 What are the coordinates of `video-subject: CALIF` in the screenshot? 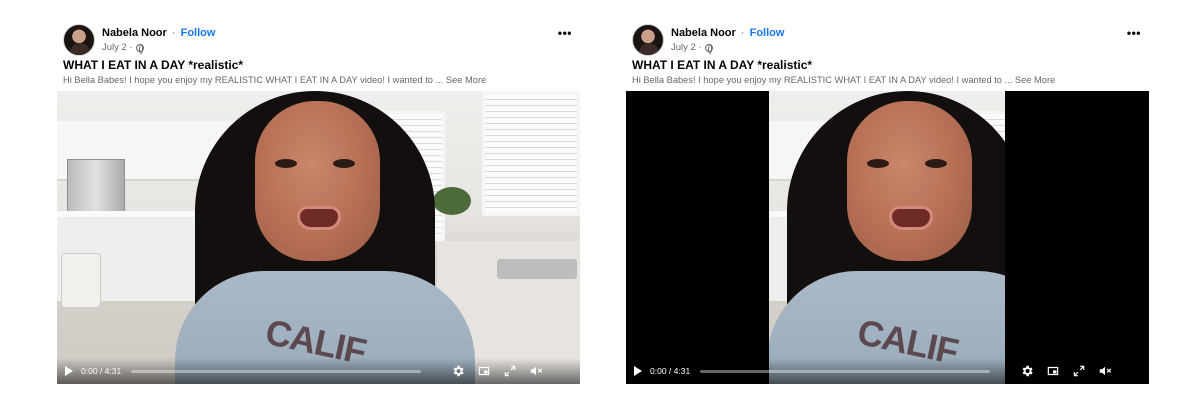 It's located at (887, 237).